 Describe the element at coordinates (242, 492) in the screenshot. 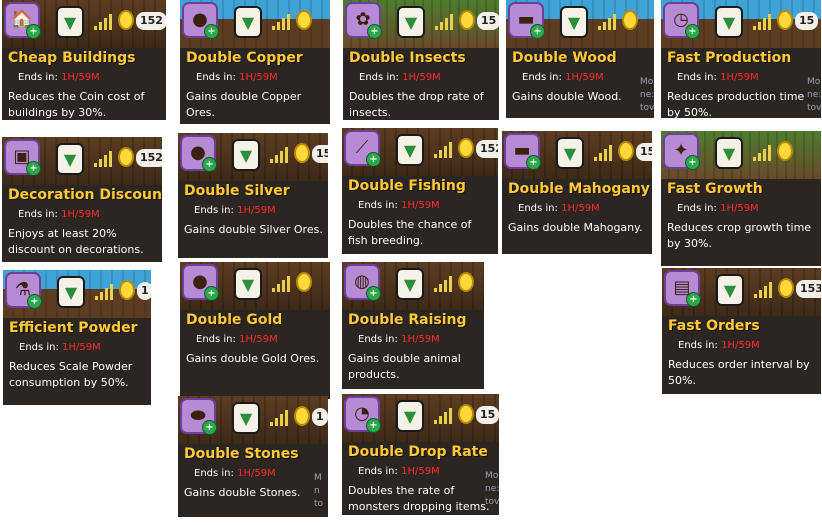

I see `buff-description: Gains double Stones.` at that location.